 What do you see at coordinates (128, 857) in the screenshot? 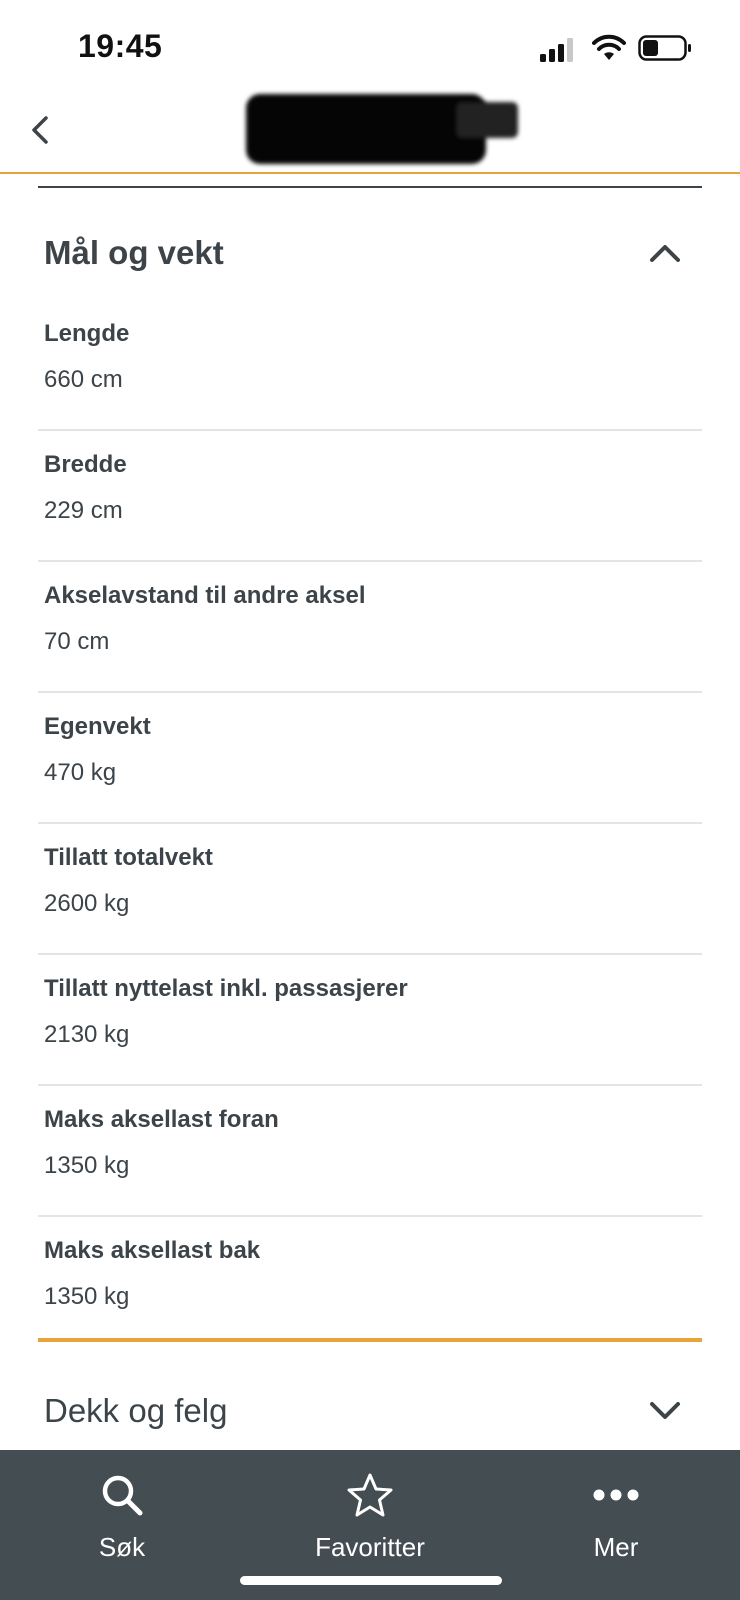
I see `spec-label: Tillatt totalvekt` at bounding box center [128, 857].